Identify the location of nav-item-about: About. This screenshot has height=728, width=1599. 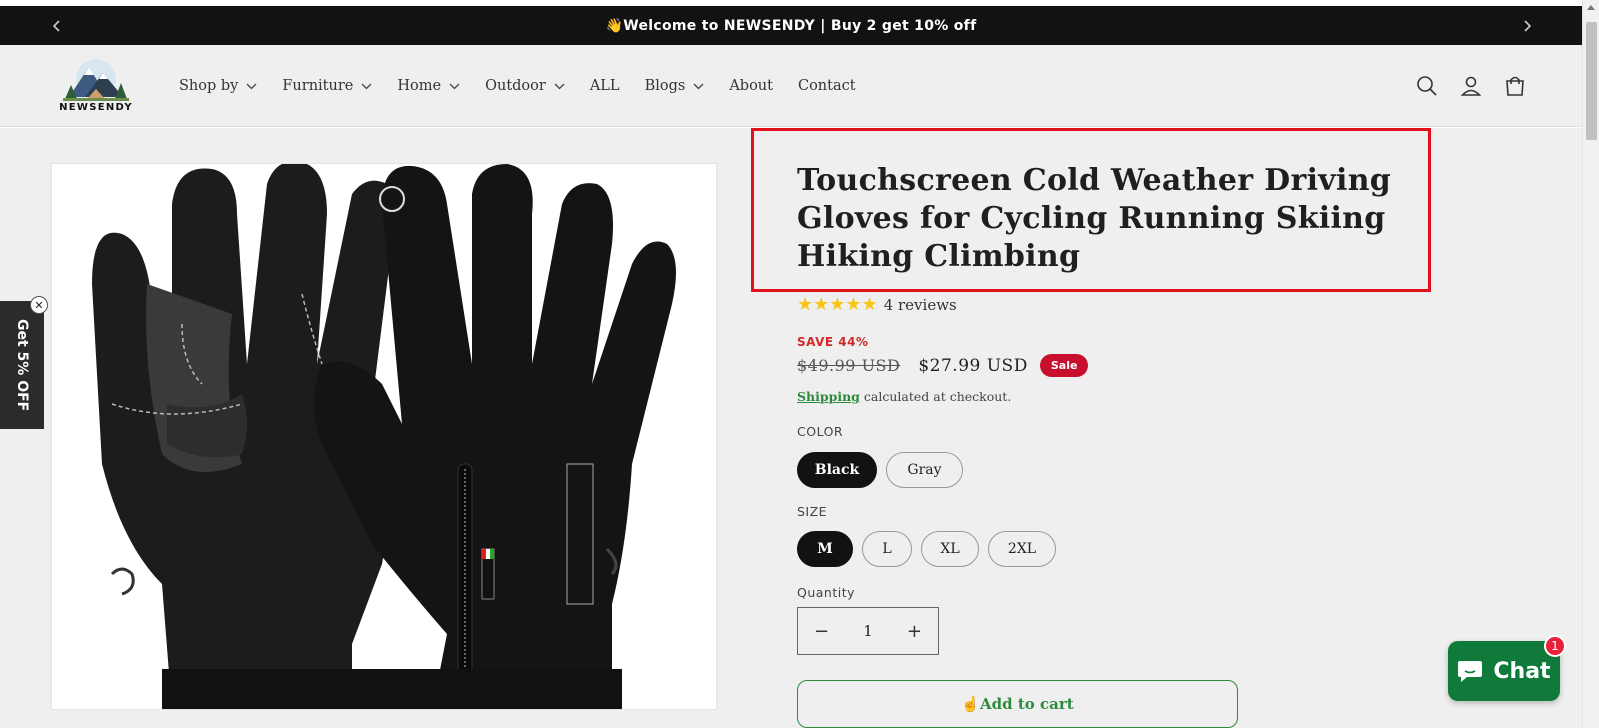
(751, 86).